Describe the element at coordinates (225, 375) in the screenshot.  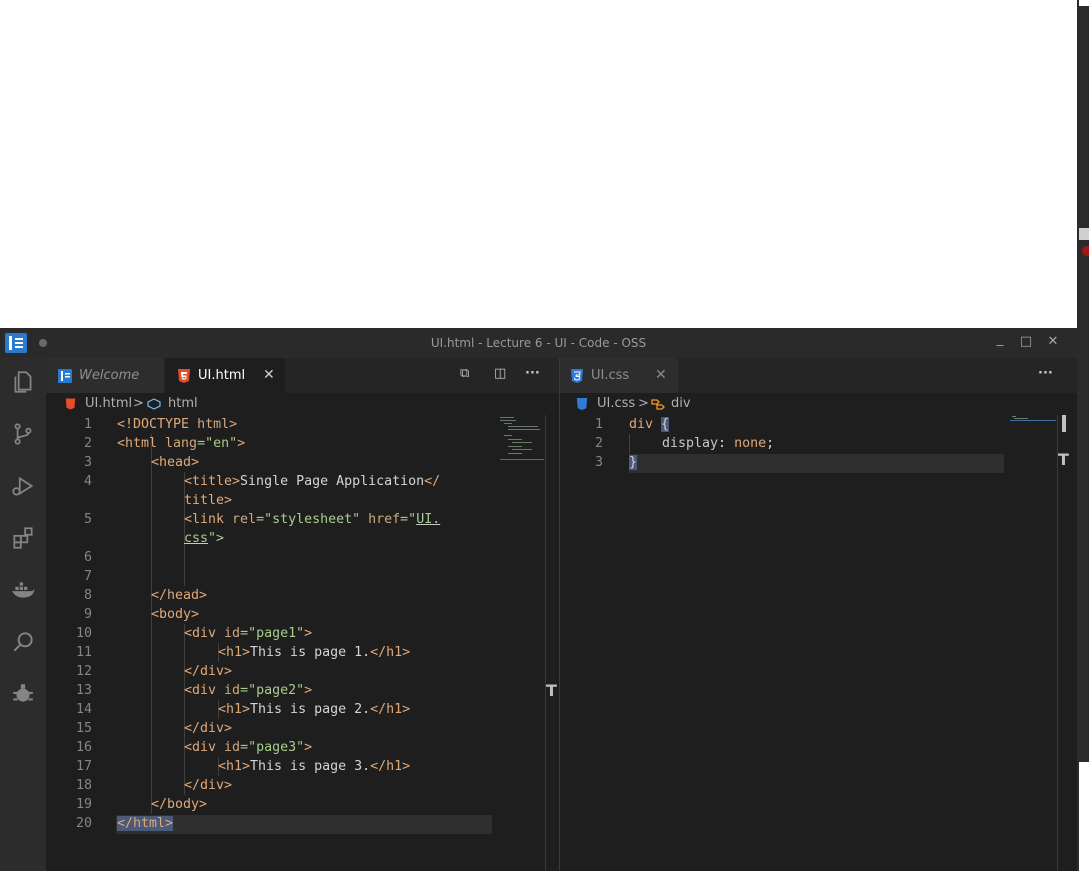
I see `tab-ui-html: UI.html ✕` at that location.